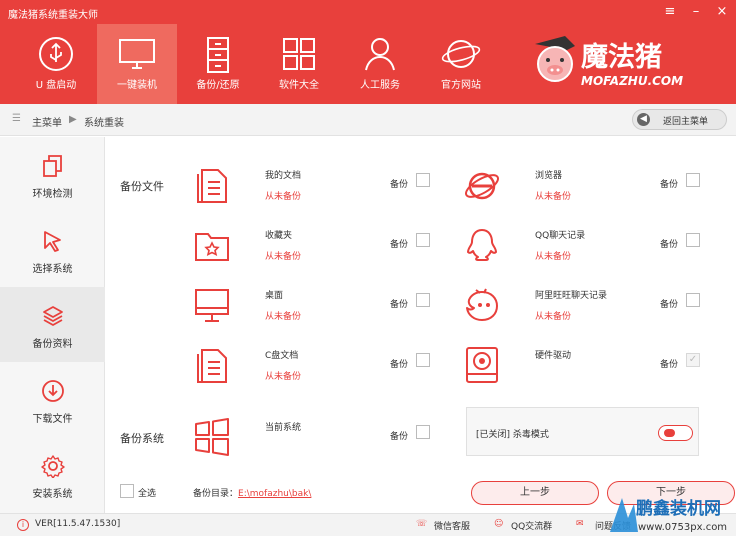 This screenshot has width=736, height=539. Describe the element at coordinates (582, 431) in the screenshot. I see `antivirus-mode-panel: [已关闭] 杀毒模式` at that location.